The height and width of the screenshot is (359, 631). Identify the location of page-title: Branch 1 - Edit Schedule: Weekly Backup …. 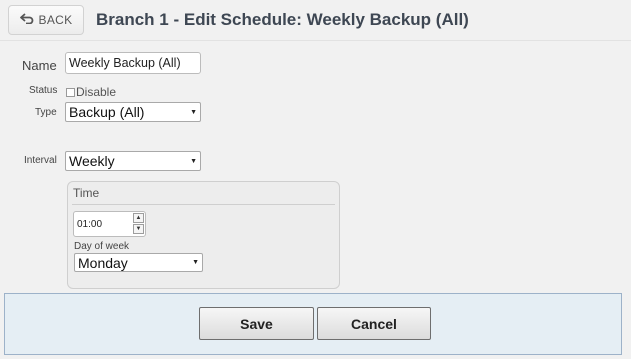
(282, 19).